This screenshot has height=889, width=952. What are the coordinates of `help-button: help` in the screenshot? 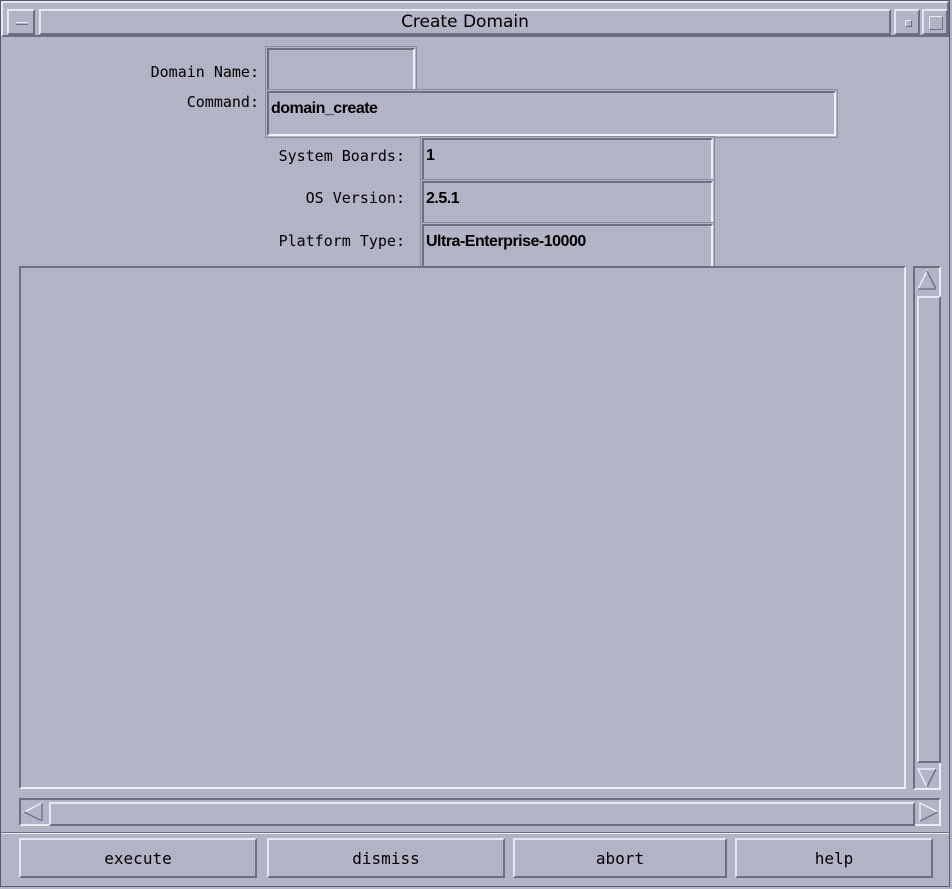 It's located at (834, 858).